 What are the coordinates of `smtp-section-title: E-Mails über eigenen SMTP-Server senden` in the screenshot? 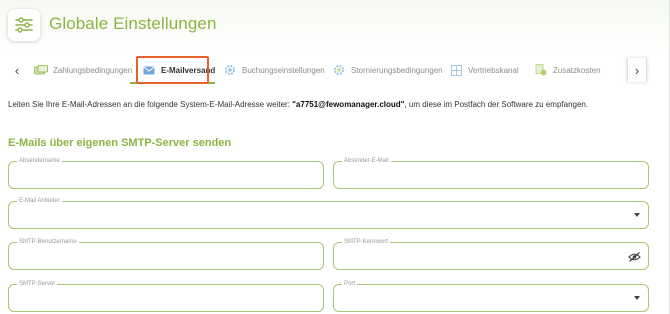 It's located at (120, 143).